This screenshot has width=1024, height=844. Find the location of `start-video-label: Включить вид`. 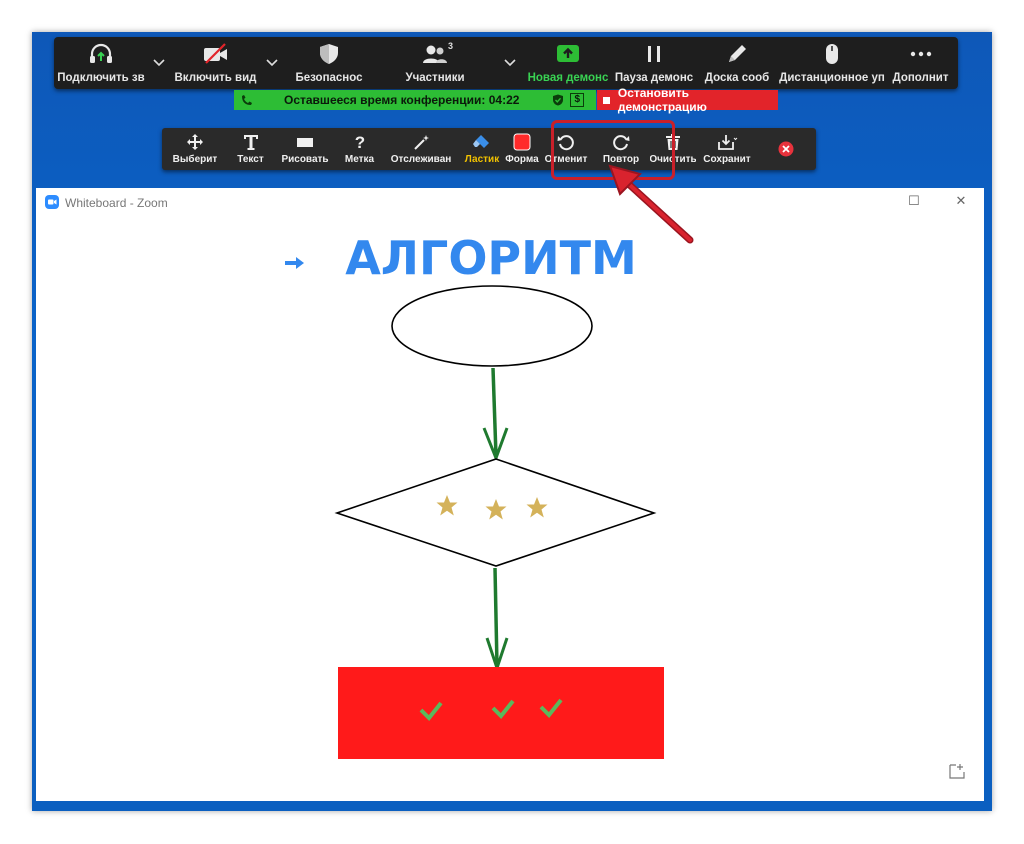

start-video-label: Включить вид is located at coordinates (215, 78).